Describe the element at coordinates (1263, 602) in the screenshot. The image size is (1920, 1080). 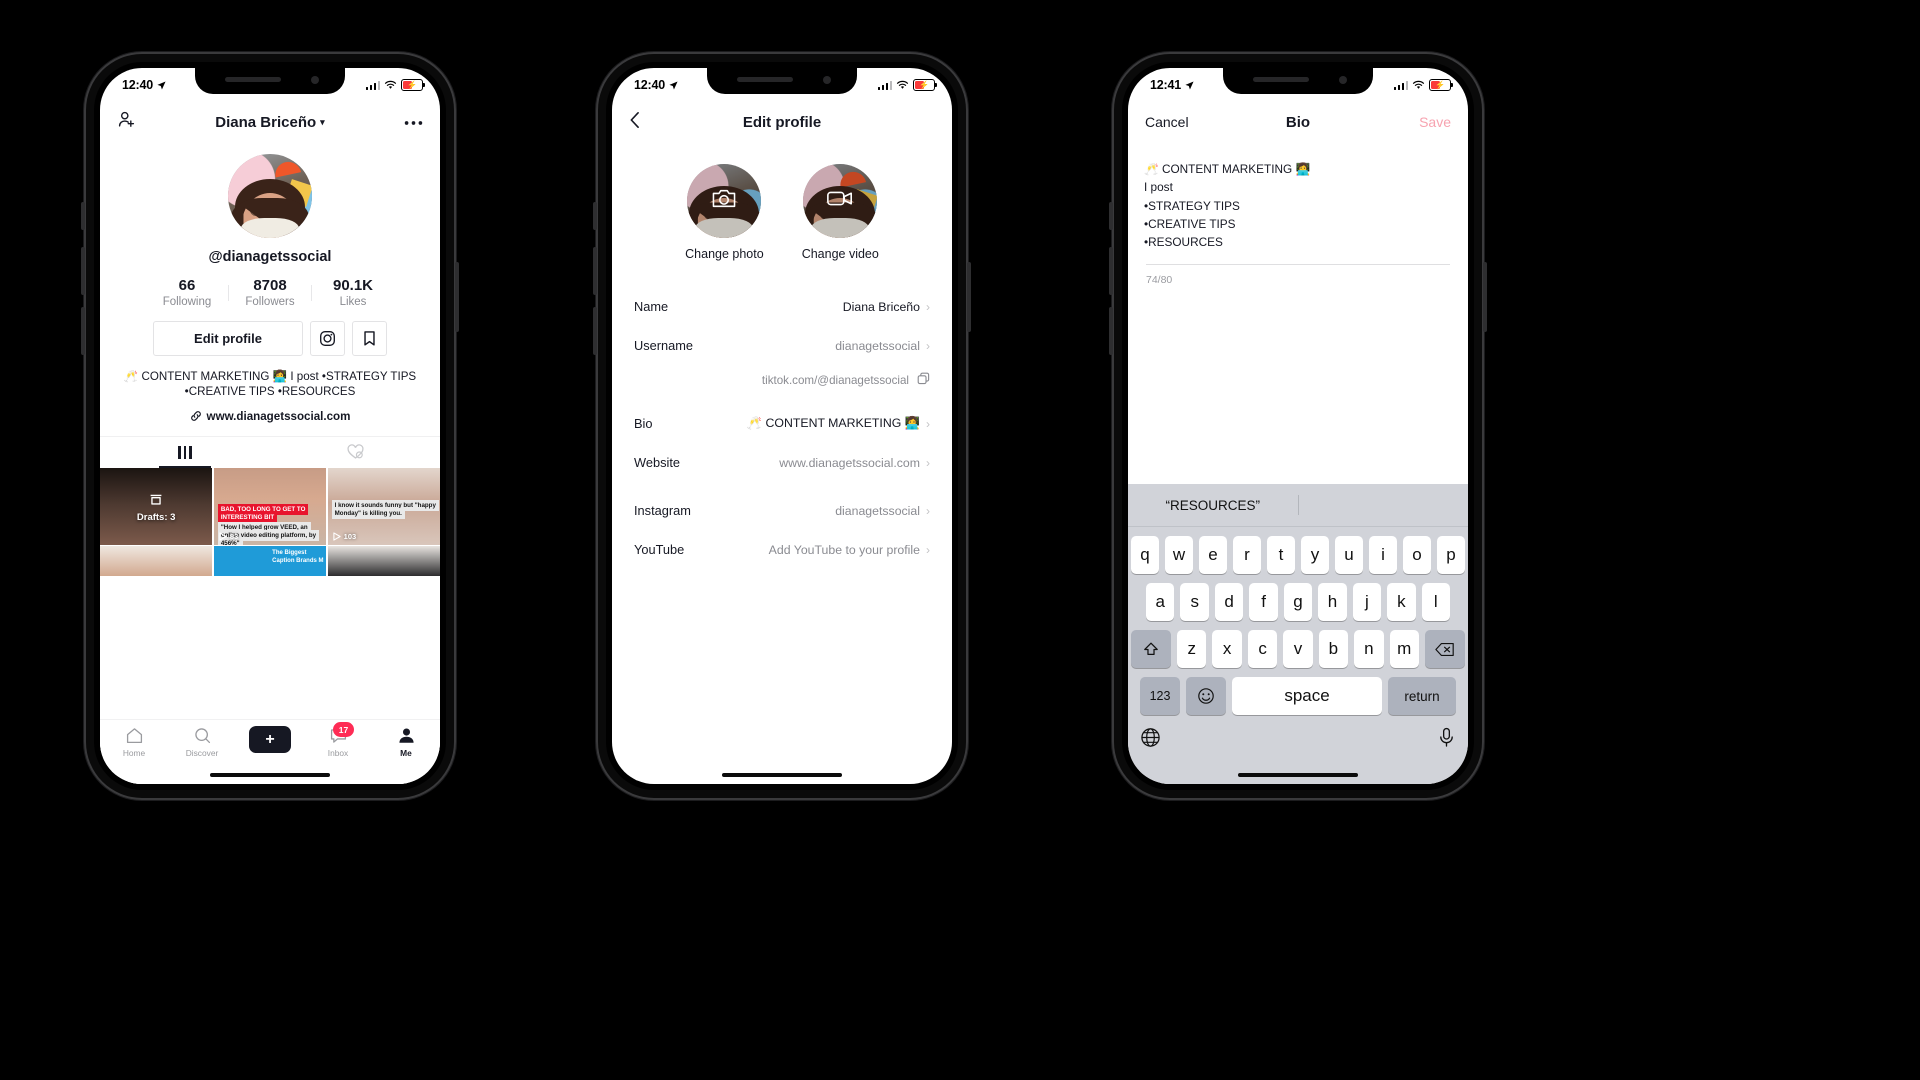
I see `key-f: f` at that location.